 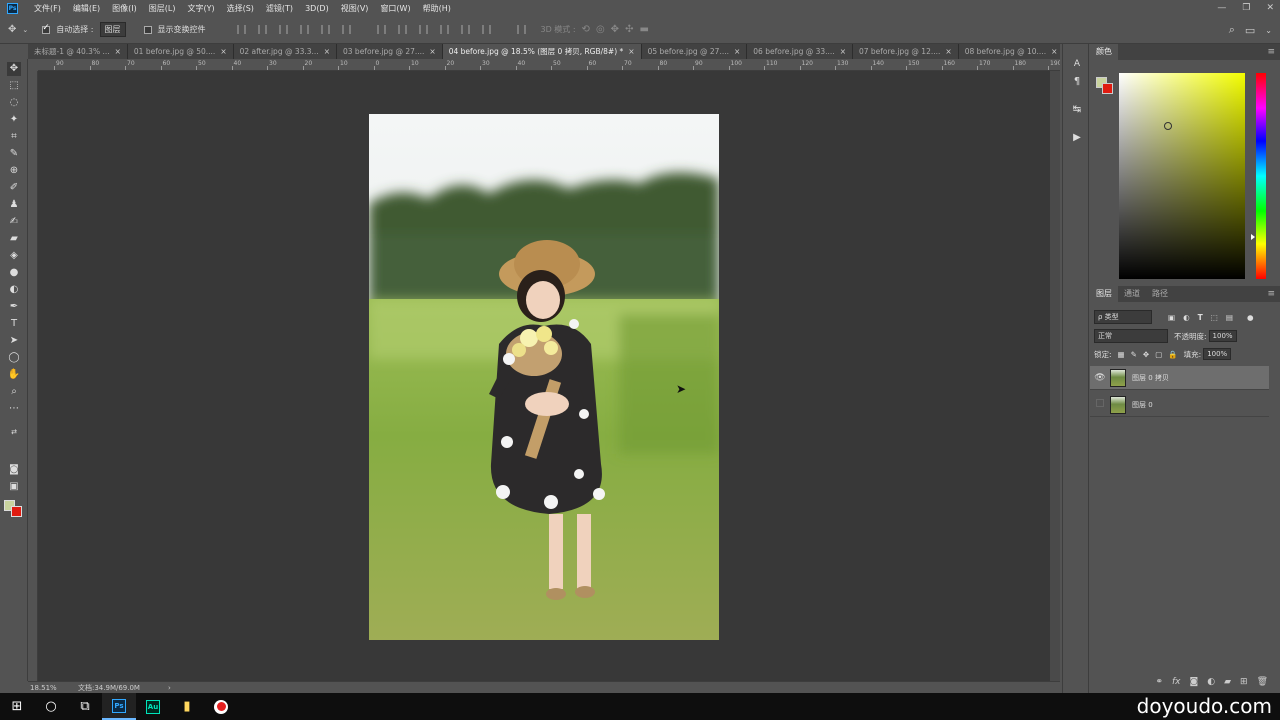 What do you see at coordinates (1179, 405) in the screenshot?
I see `layer-row: 图层 0` at bounding box center [1179, 405].